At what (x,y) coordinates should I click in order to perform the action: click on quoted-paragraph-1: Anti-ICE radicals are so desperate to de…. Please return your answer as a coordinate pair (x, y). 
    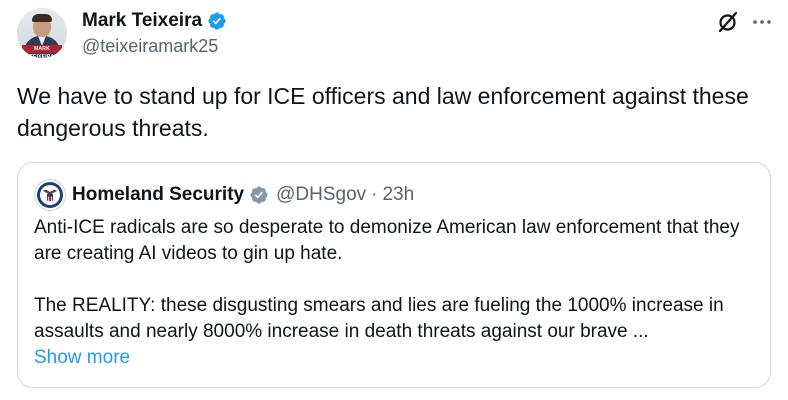
    Looking at the image, I should click on (387, 240).